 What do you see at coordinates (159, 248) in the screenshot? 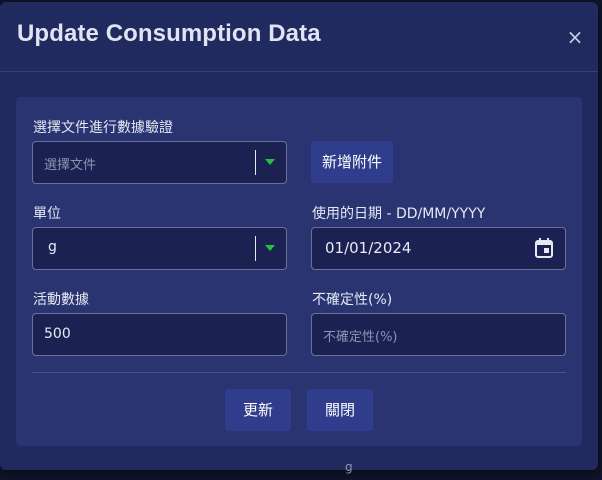
I see `unit-select: g` at bounding box center [159, 248].